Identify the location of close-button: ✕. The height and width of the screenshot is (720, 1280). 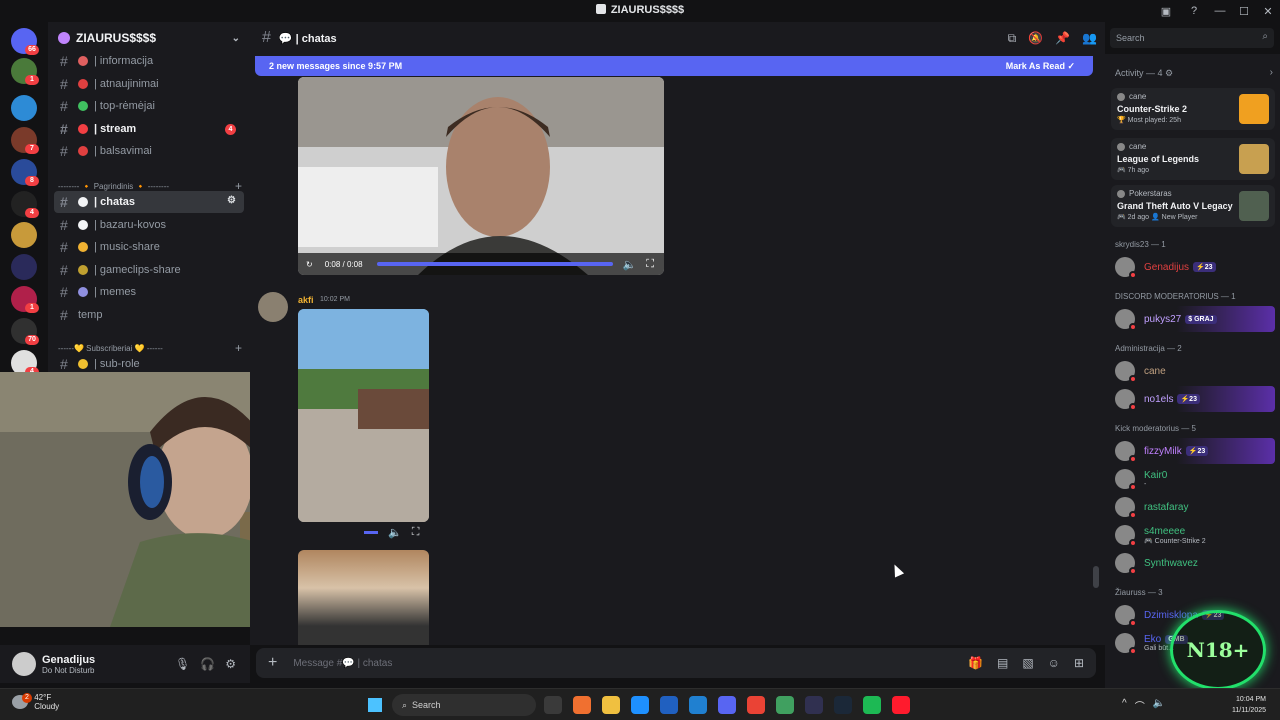
(1268, 11).